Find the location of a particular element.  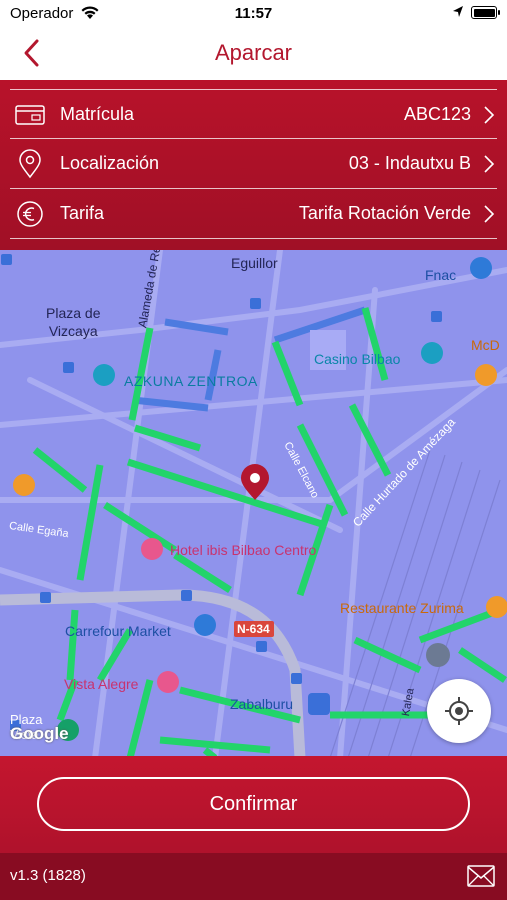

status-bar: Operador 11:57 is located at coordinates (253, 14).